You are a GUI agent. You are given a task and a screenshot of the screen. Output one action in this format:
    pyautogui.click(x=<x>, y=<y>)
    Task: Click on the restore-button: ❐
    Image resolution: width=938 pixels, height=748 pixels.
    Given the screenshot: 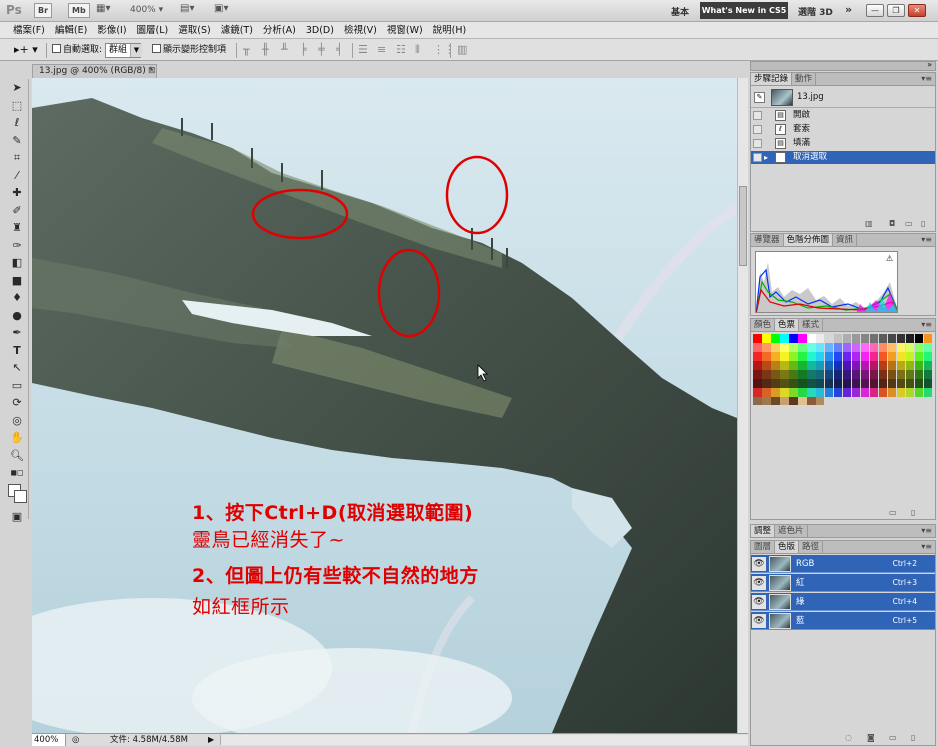 What is the action you would take?
    pyautogui.click(x=896, y=10)
    